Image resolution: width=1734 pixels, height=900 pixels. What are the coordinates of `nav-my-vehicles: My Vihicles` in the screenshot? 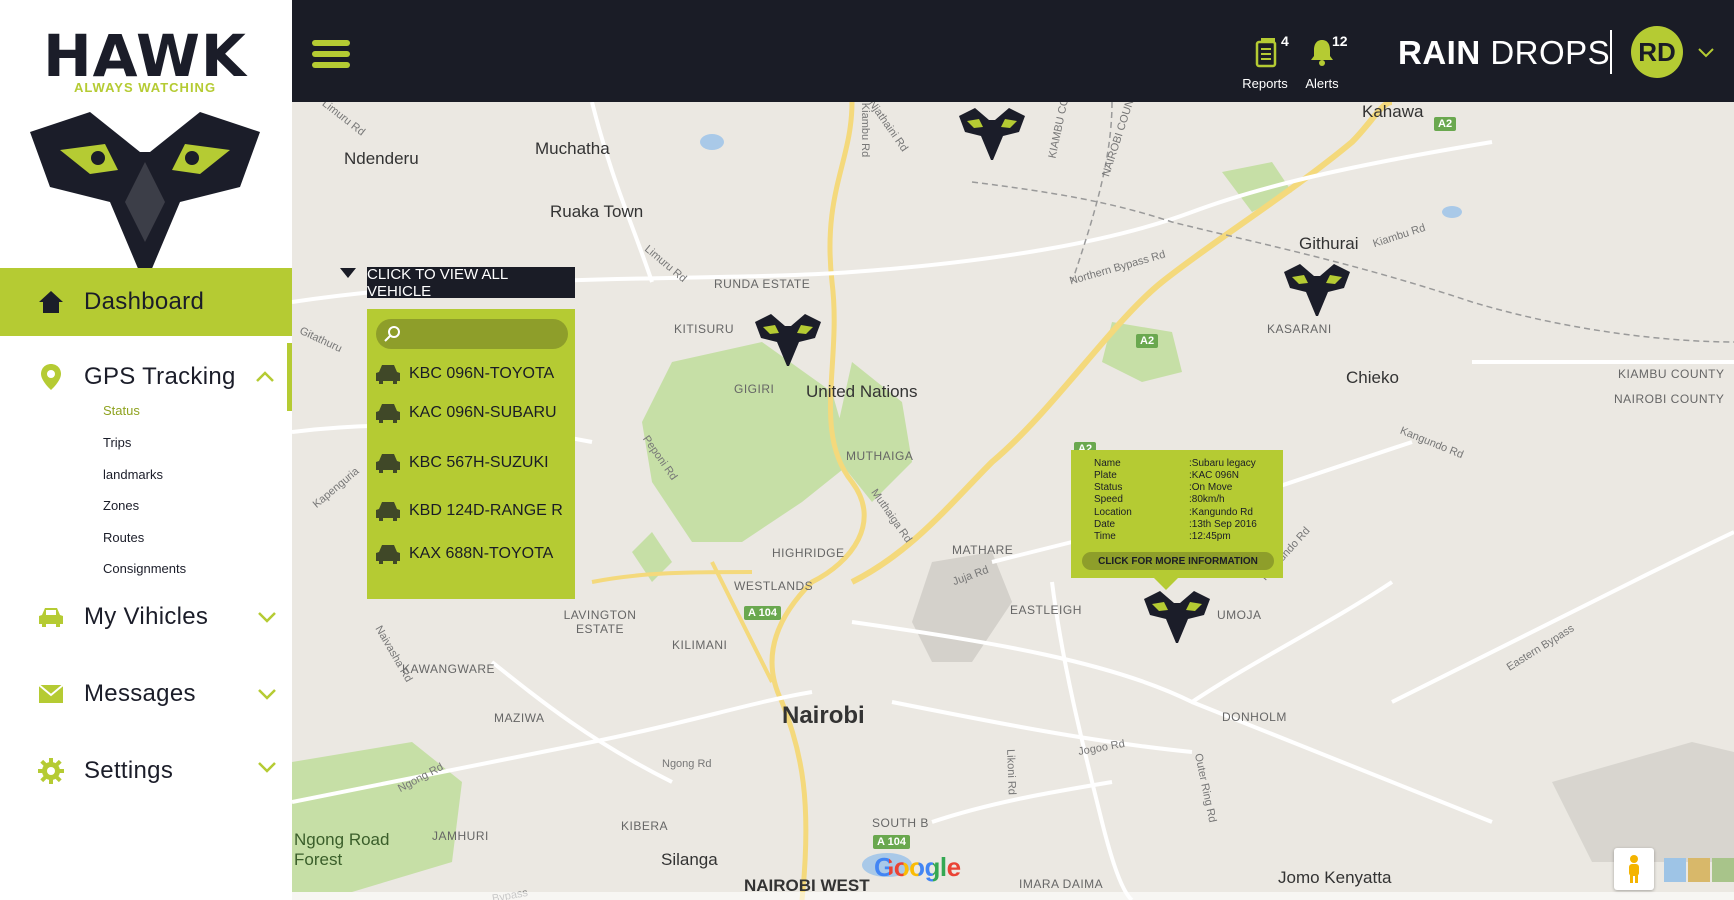 It's located at (146, 617).